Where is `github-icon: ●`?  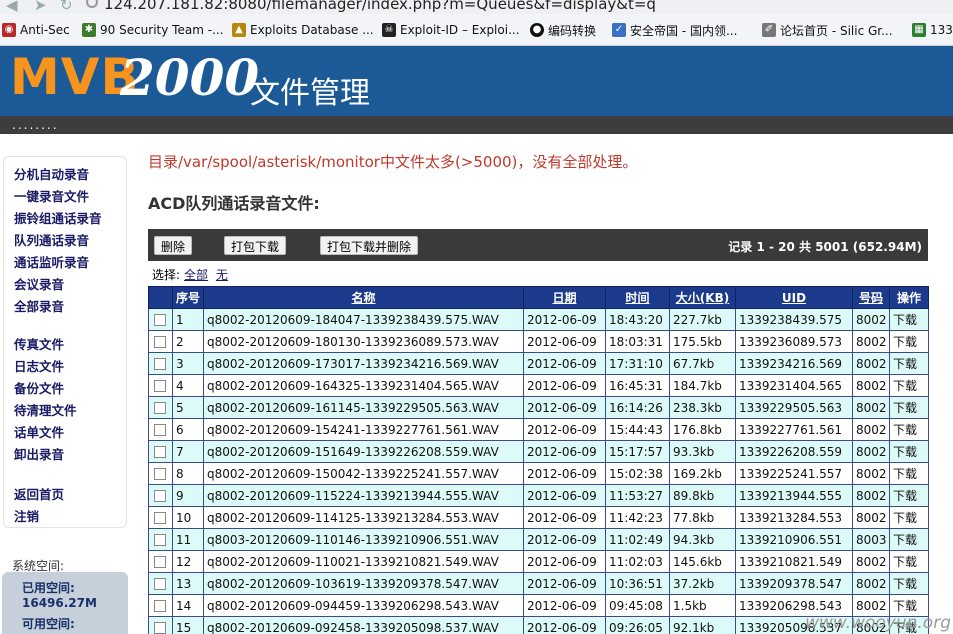
github-icon: ● is located at coordinates (537, 30).